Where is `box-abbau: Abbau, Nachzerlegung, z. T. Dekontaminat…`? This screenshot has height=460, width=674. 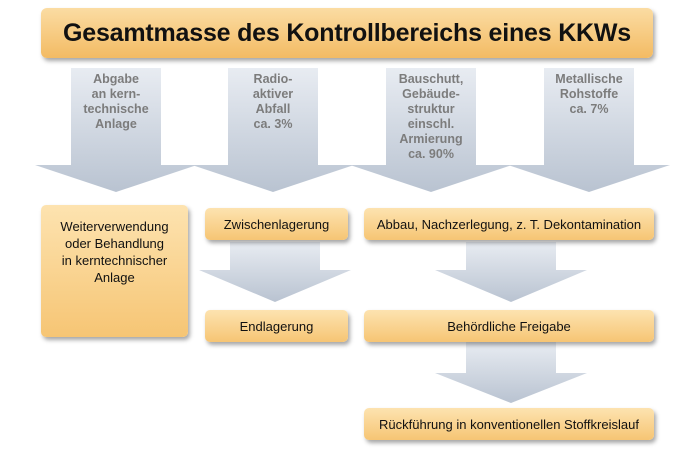 box-abbau: Abbau, Nachzerlegung, z. T. Dekontaminat… is located at coordinates (509, 224).